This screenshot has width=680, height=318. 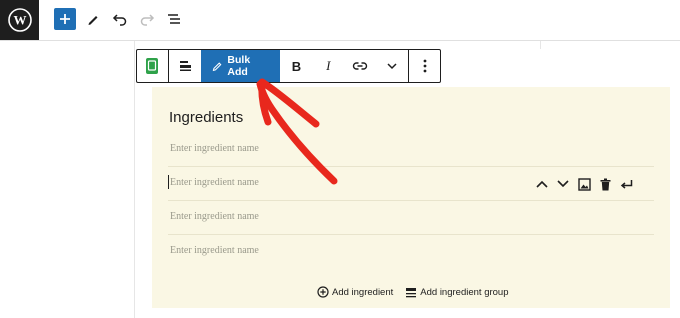 I want to click on canvas-divider, so click(x=540, y=45).